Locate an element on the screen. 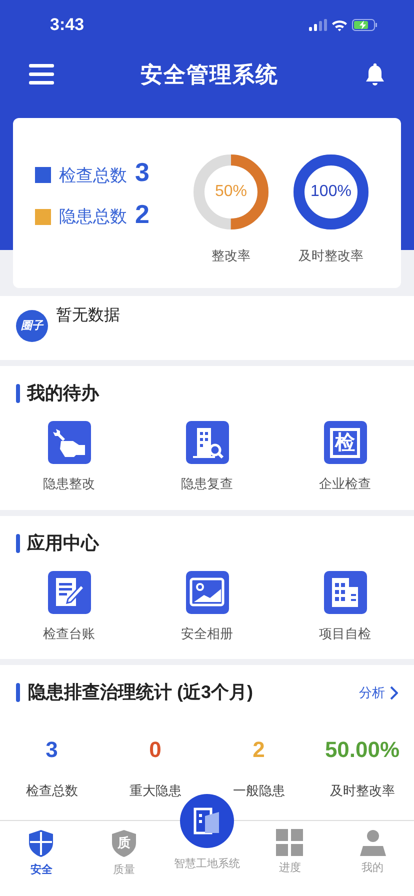 The width and height of the screenshot is (414, 896). app-tile: 检查台账 is located at coordinates (69, 606).